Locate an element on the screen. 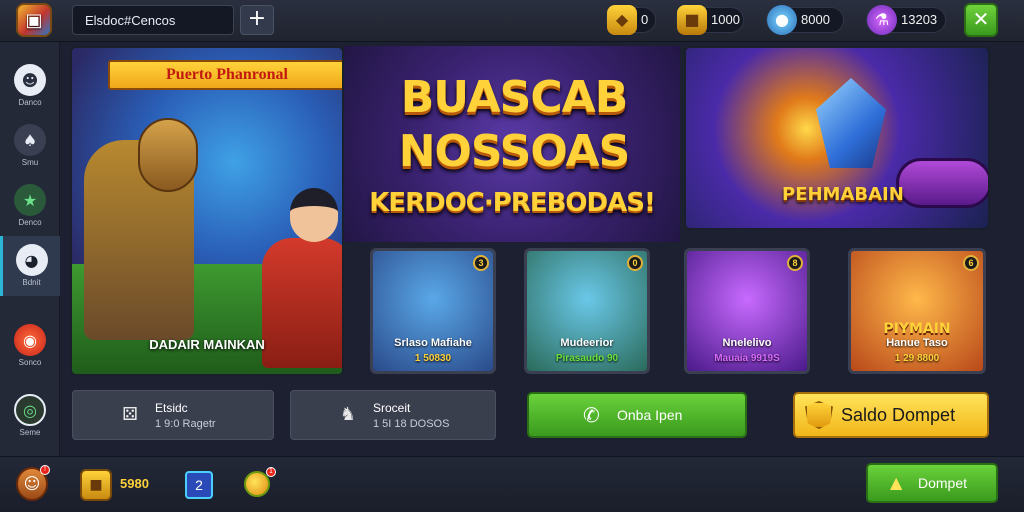 This screenshot has height=512, width=1024. resource-orbs: ● 8000 is located at coordinates (805, 20).